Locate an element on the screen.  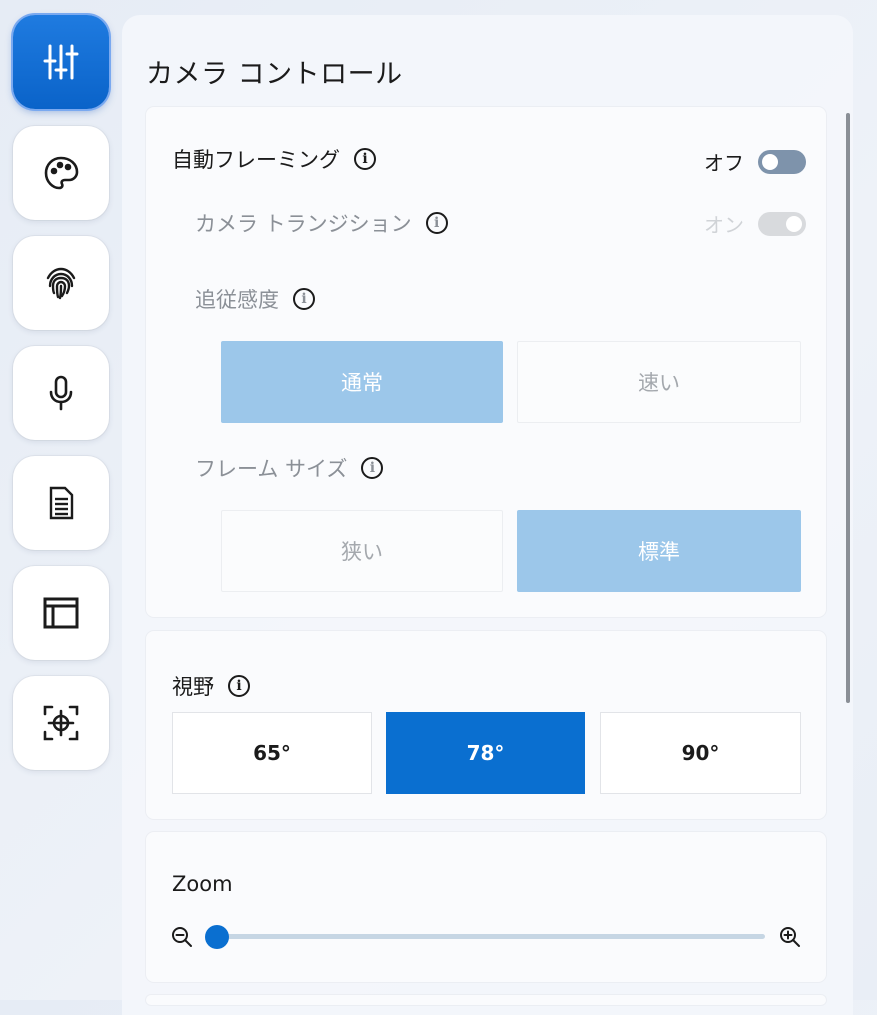
auto-framing-state: オフ is located at coordinates (724, 163).